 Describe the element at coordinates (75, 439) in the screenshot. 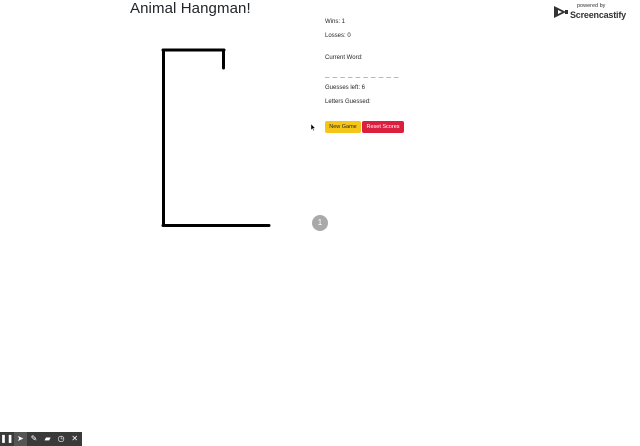

I see `close-icon: ✕` at that location.